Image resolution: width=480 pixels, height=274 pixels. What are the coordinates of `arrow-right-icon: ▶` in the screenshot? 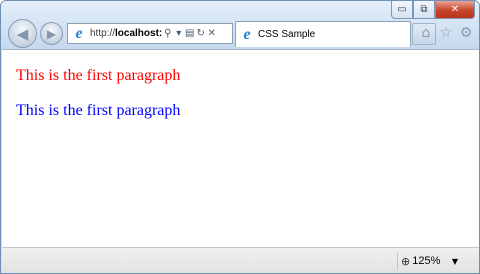 It's located at (51, 33).